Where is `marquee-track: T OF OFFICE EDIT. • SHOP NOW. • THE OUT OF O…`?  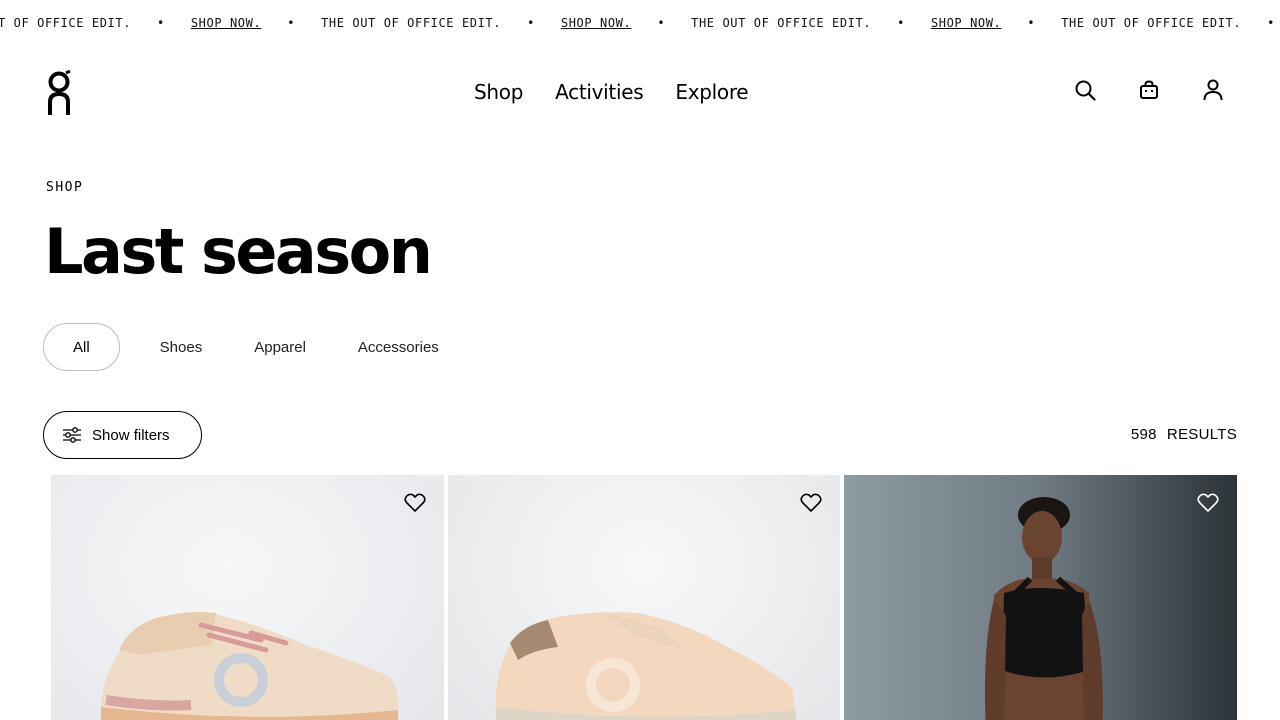
marquee-track: T OF OFFICE EDIT. • SHOP NOW. • THE OUT OF O… is located at coordinates (640, 23).